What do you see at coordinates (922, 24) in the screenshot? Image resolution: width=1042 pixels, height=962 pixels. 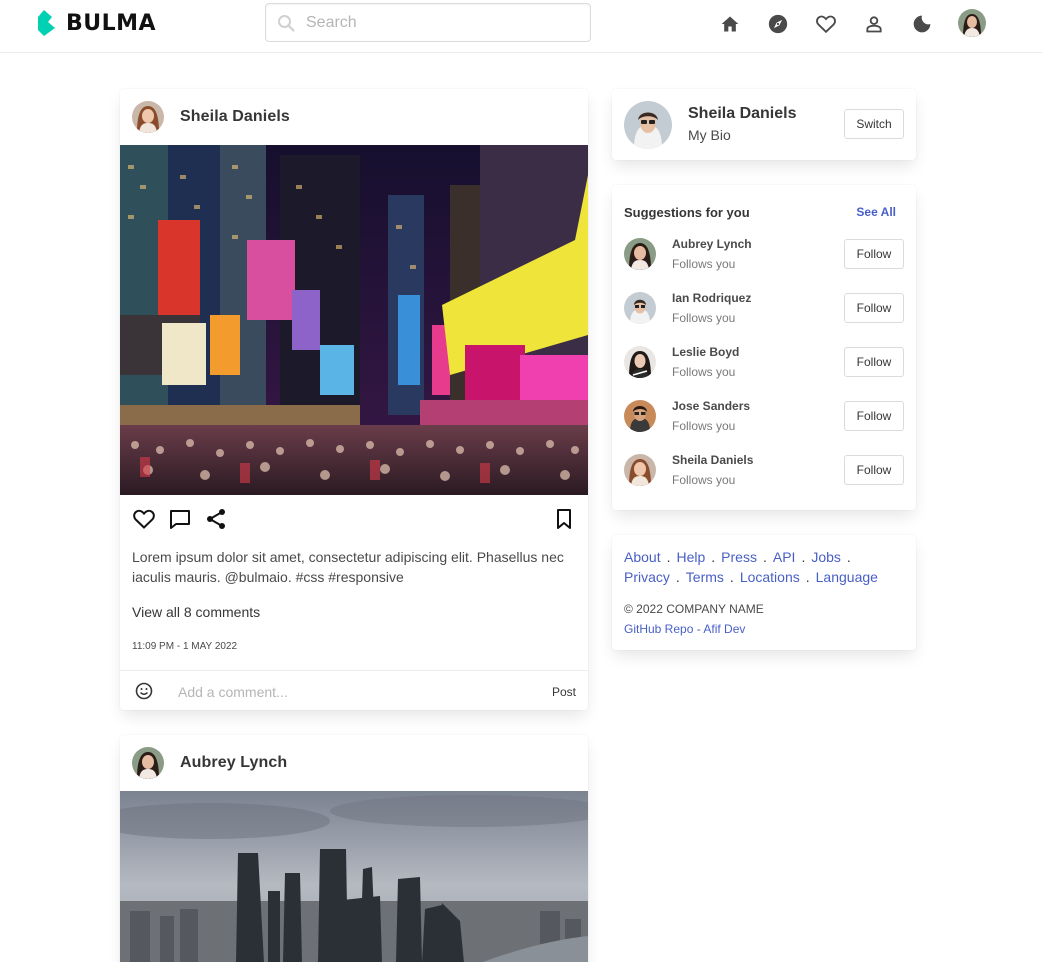 I see `moon-icon` at bounding box center [922, 24].